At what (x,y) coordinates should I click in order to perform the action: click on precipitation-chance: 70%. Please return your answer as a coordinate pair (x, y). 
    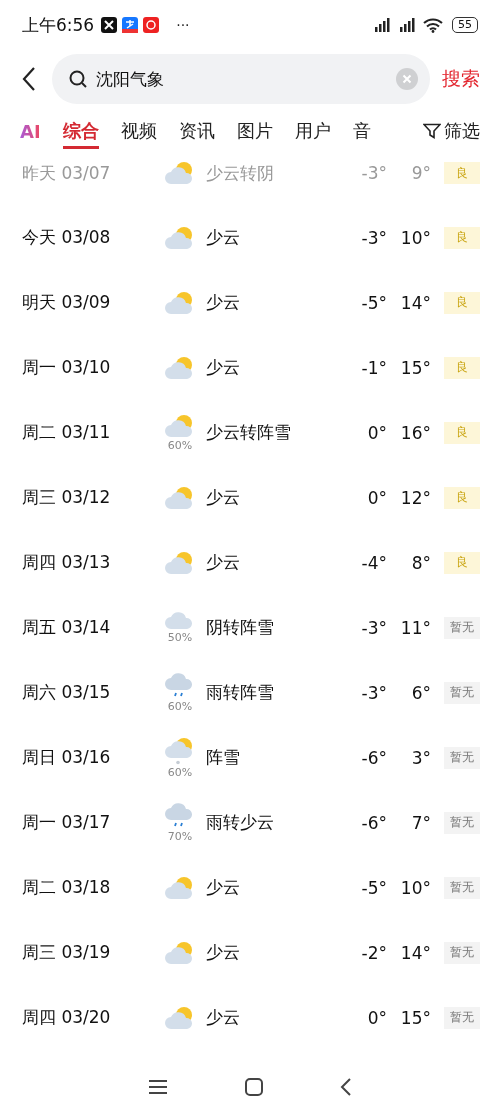
    Looking at the image, I should click on (180, 836).